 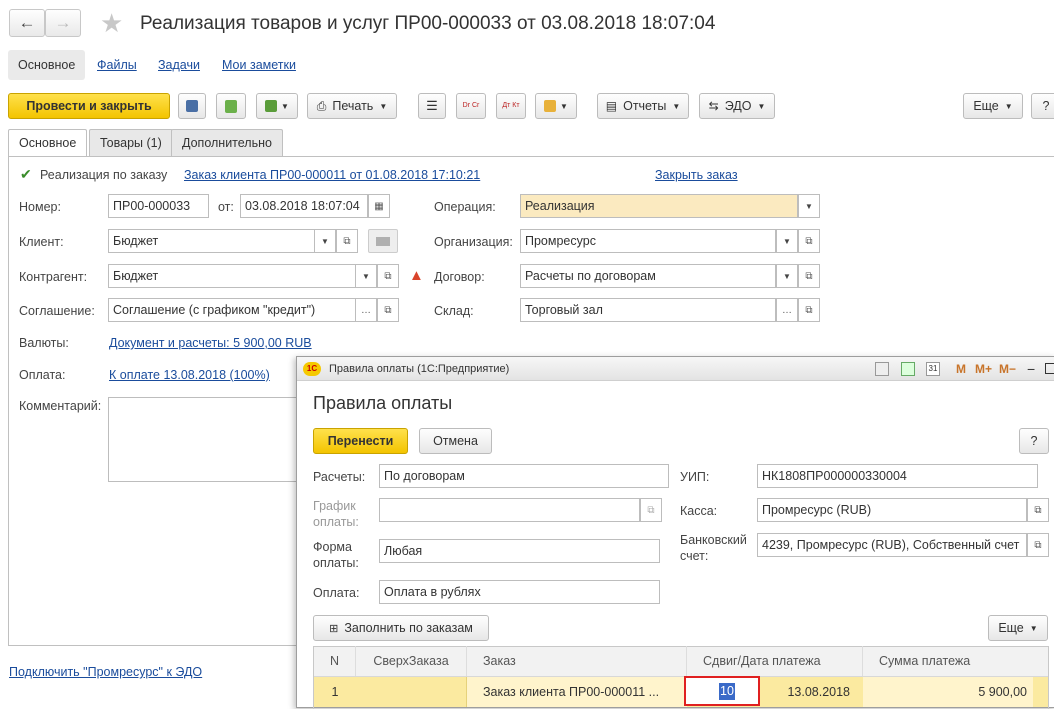 What do you see at coordinates (40, 207) in the screenshot?
I see `number-label: Номер:` at bounding box center [40, 207].